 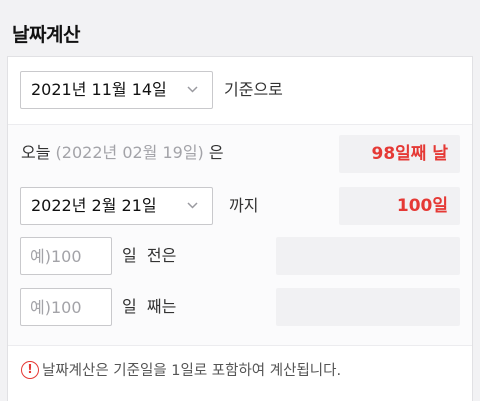 What do you see at coordinates (66, 256) in the screenshot?
I see `days-before-input` at bounding box center [66, 256].